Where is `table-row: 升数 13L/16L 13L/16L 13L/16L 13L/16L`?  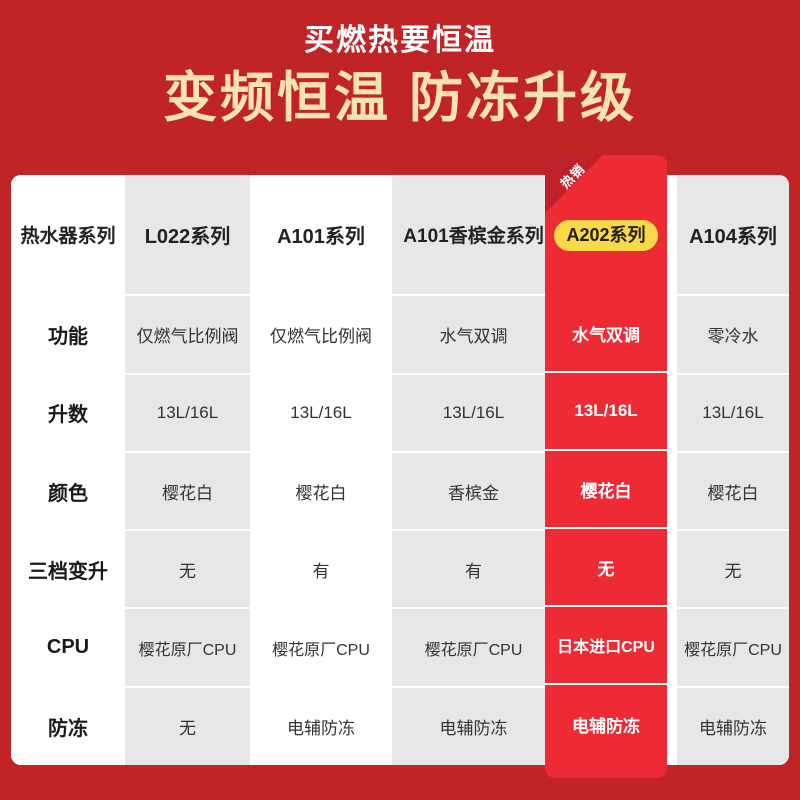
table-row: 升数 13L/16L 13L/16L 13L/16L 13L/16L is located at coordinates (400, 413).